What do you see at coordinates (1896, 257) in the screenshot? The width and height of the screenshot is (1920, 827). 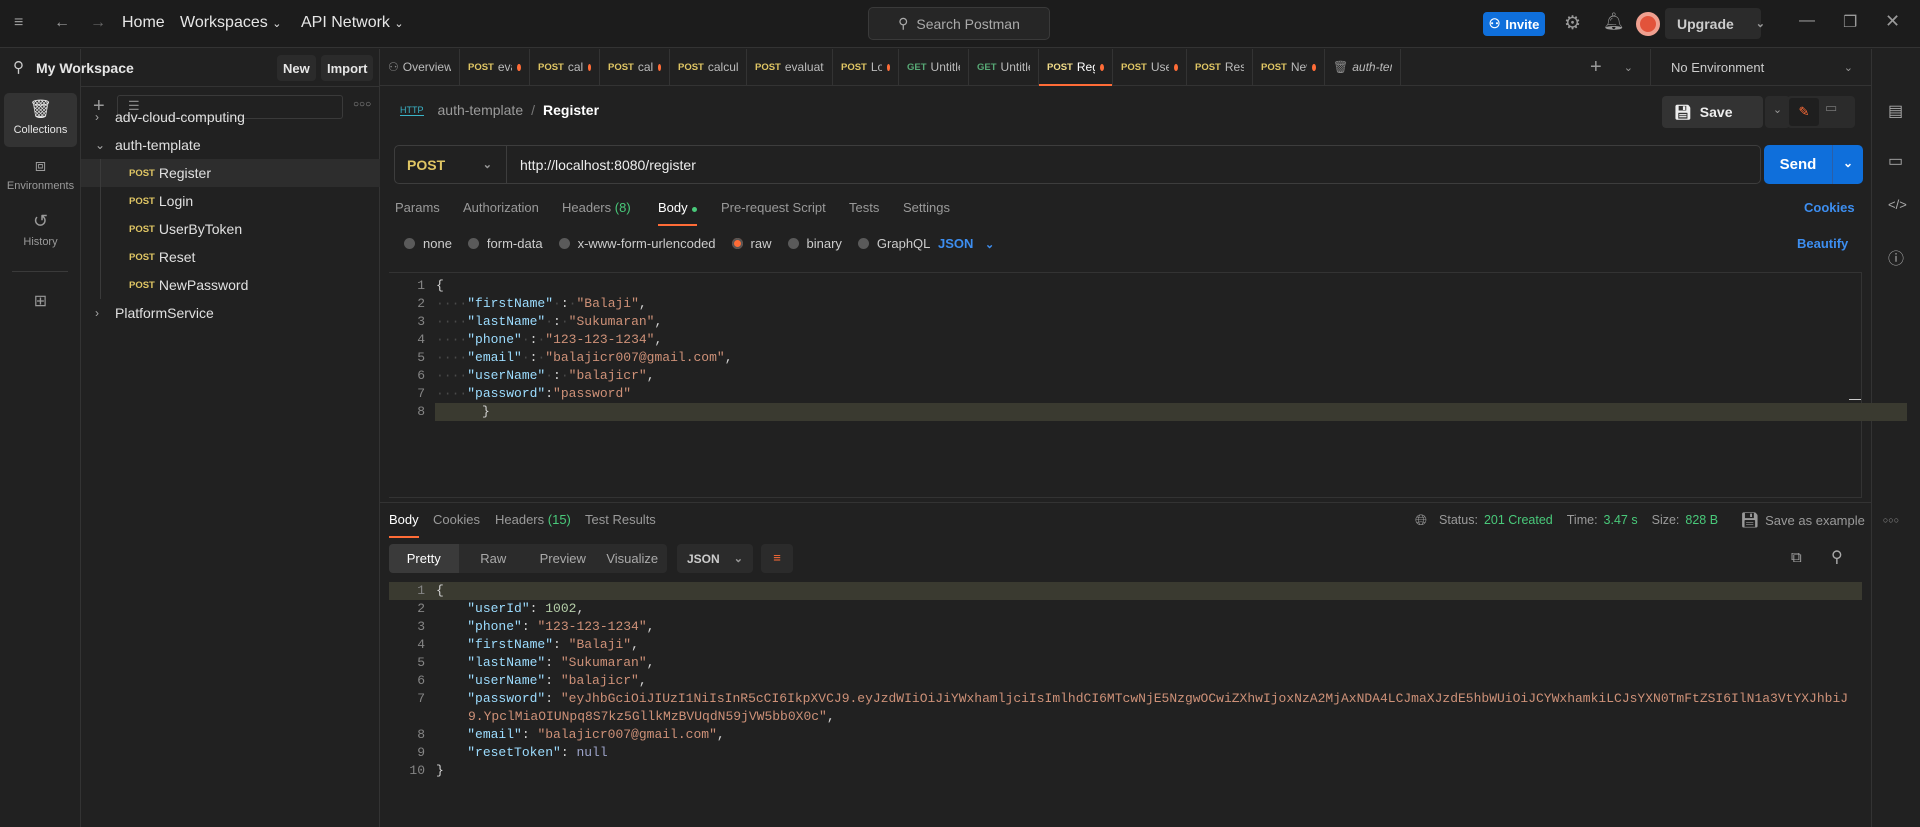 I see `info-icon: ⓘ` at bounding box center [1896, 257].